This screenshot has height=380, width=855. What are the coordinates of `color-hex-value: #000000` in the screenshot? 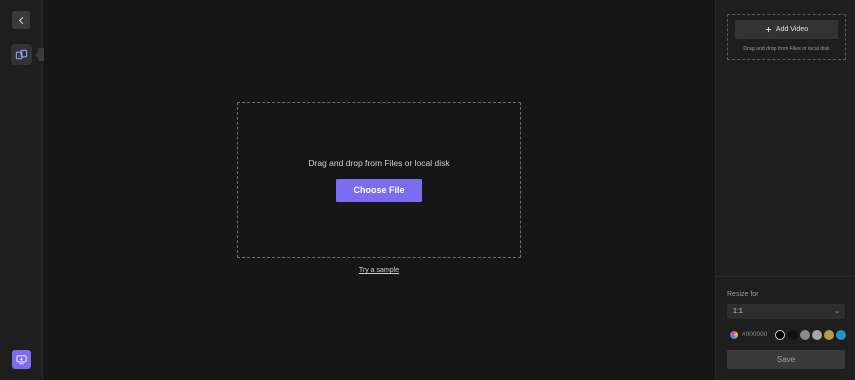 It's located at (754, 335).